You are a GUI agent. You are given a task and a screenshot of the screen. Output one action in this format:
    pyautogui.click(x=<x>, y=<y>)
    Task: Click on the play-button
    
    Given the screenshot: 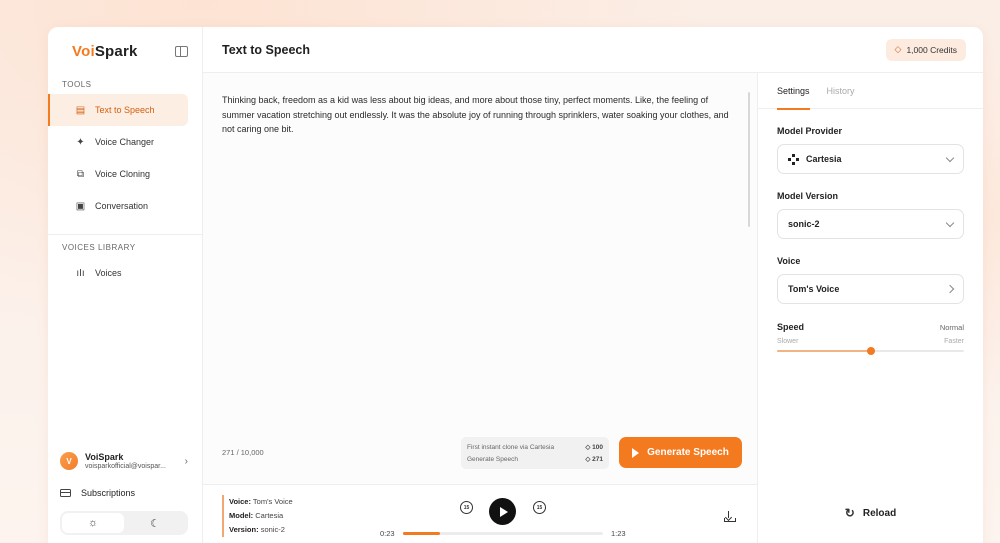 What is the action you would take?
    pyautogui.click(x=502, y=511)
    